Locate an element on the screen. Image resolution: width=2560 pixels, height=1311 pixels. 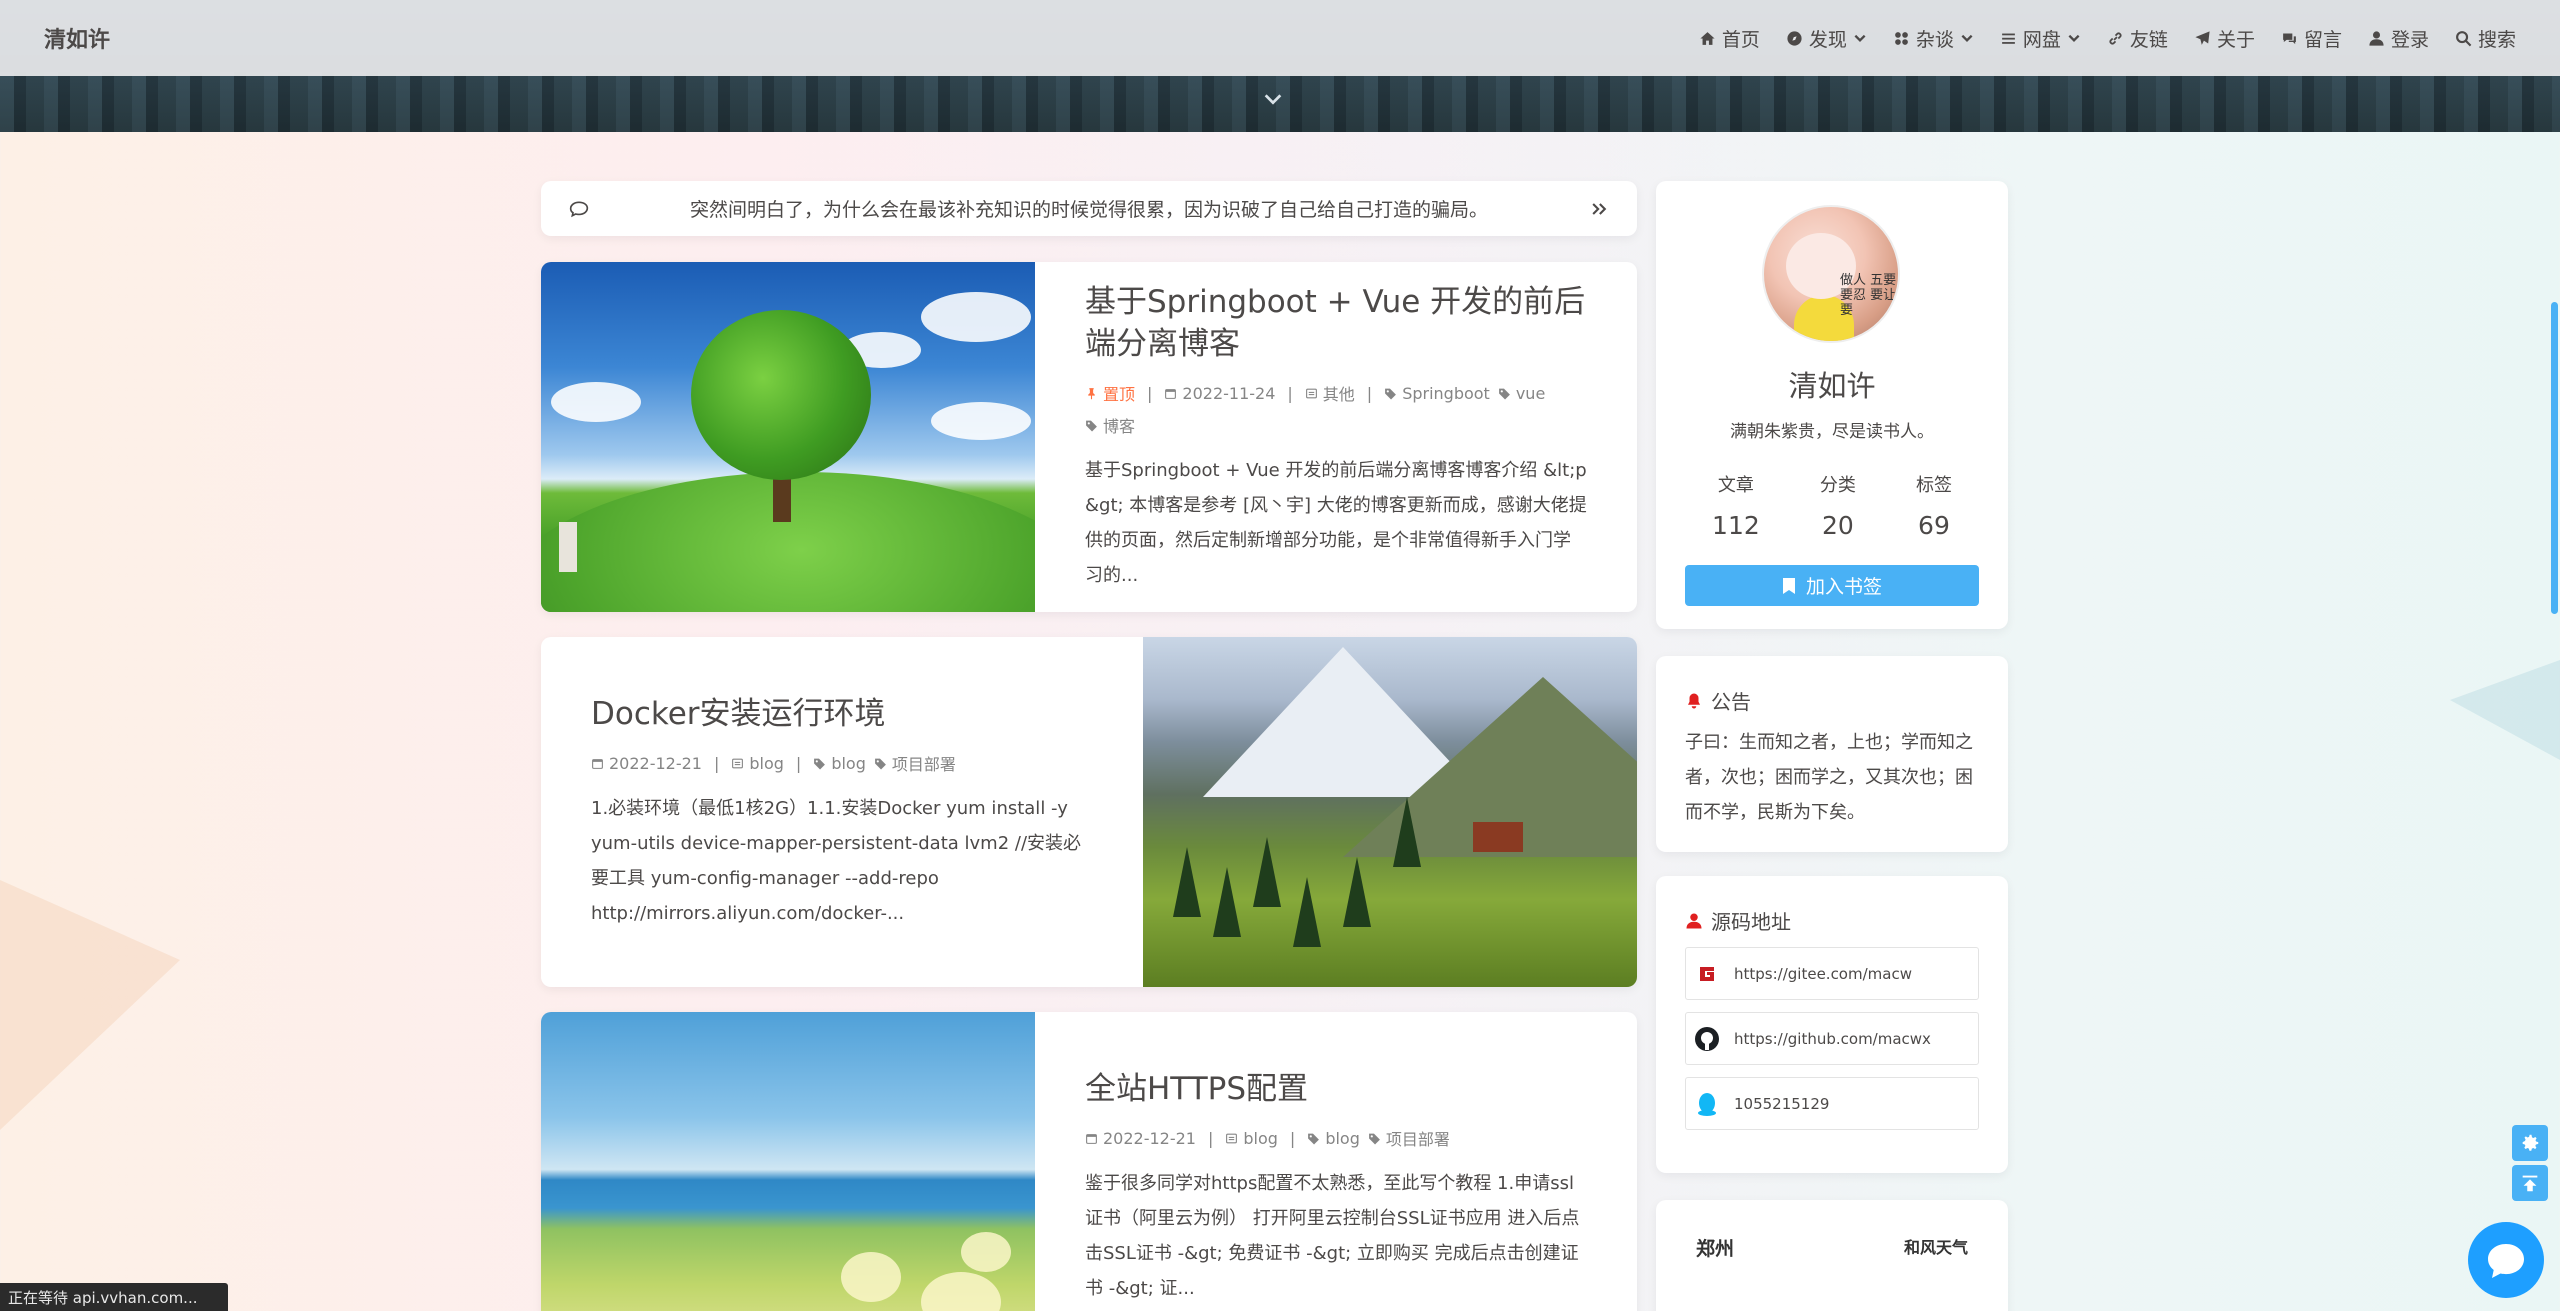
stat-label: 文章 is located at coordinates (1735, 485).